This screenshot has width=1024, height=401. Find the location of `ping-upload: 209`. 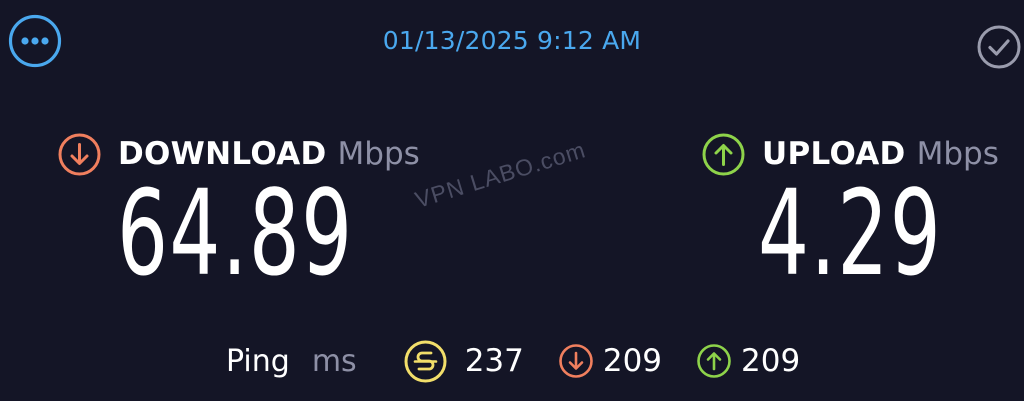

ping-upload: 209 is located at coordinates (748, 361).